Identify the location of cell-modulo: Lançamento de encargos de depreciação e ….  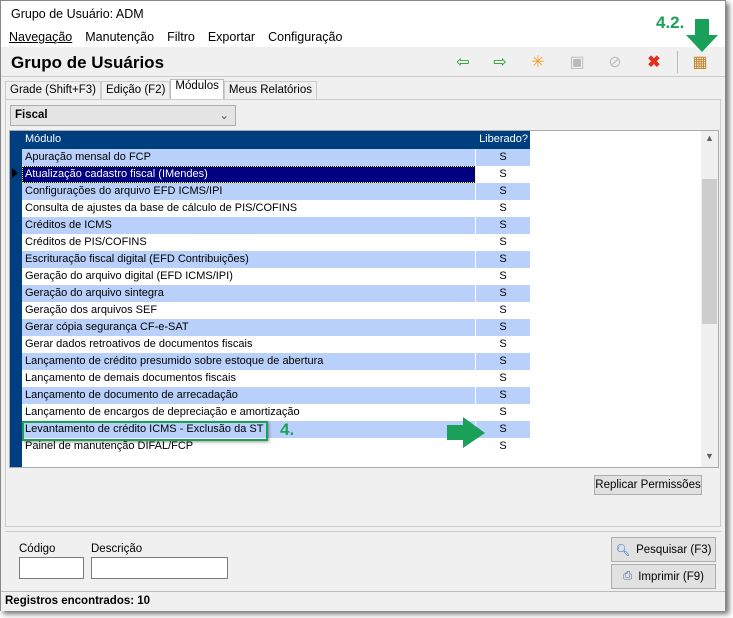
(249, 412).